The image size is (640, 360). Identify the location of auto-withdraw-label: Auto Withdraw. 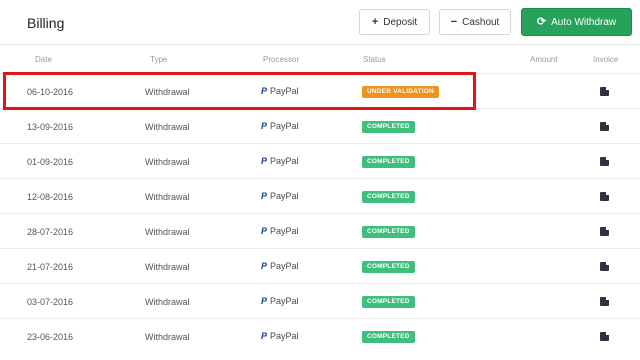
(584, 22).